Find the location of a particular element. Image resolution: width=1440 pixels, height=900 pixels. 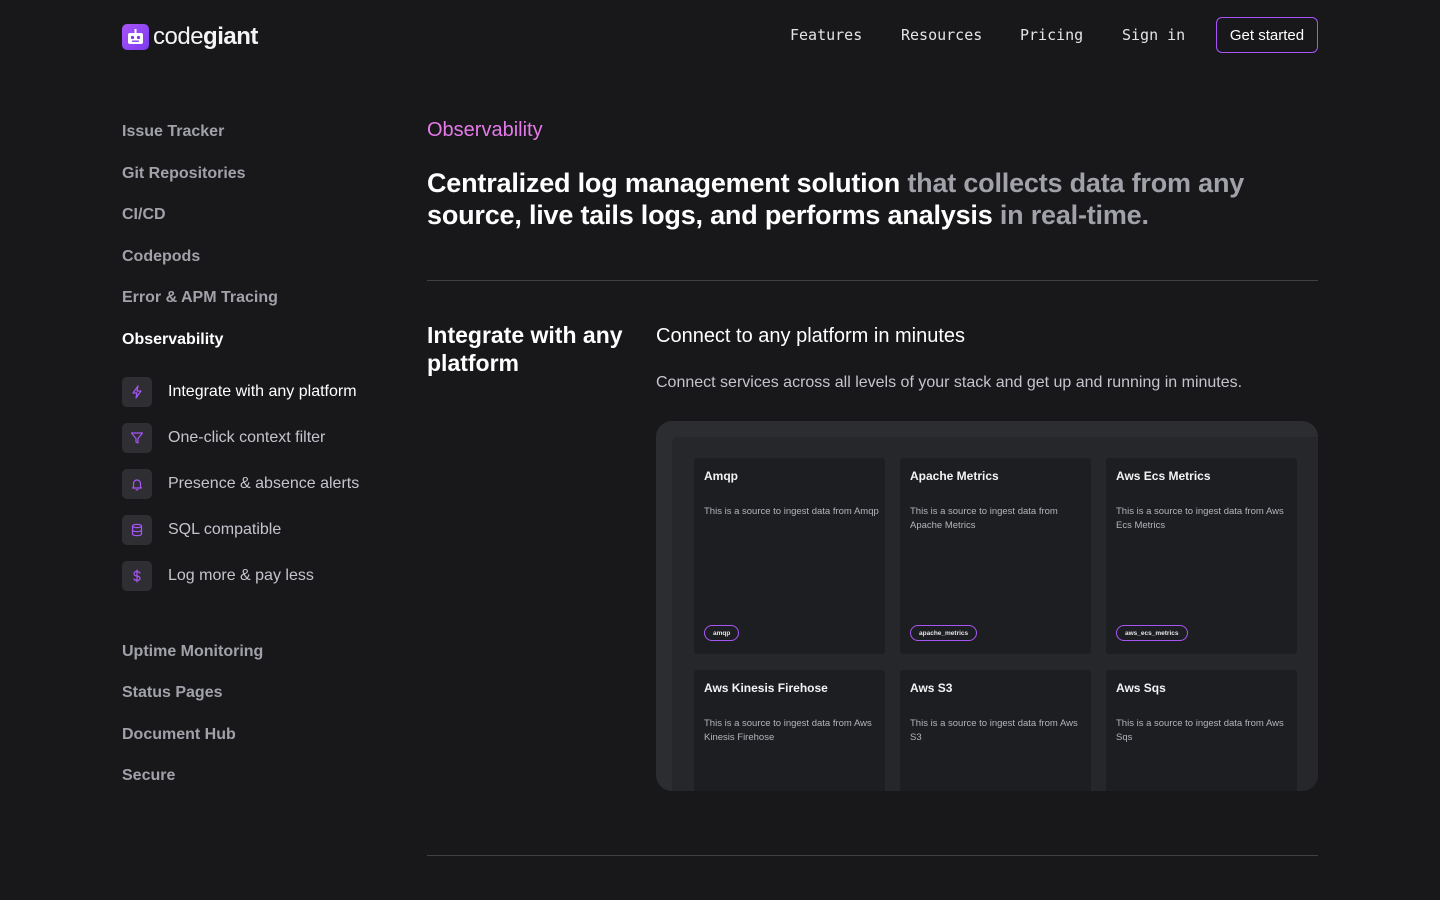

logo-text-bold: giant is located at coordinates (230, 36).